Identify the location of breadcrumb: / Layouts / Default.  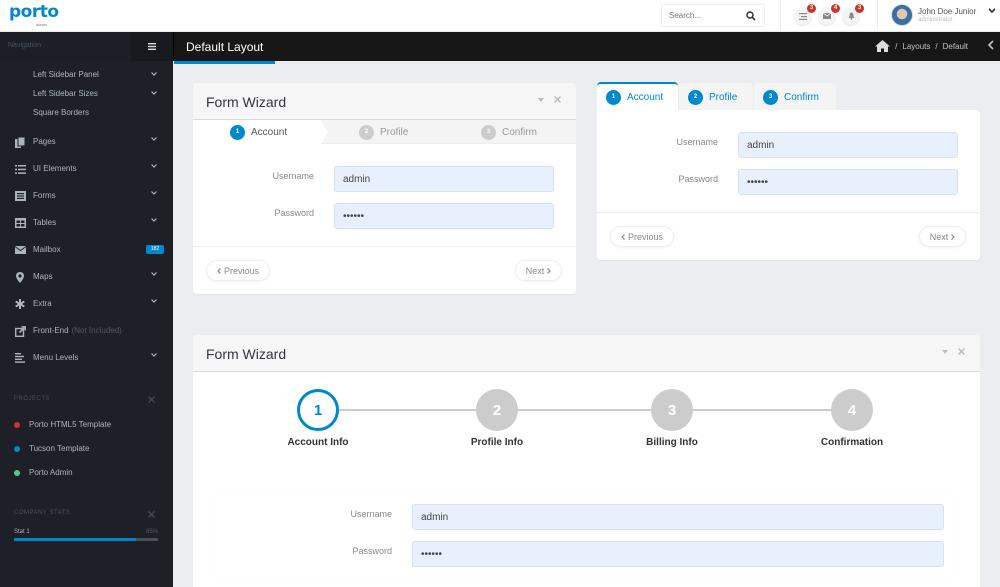
(921, 46).